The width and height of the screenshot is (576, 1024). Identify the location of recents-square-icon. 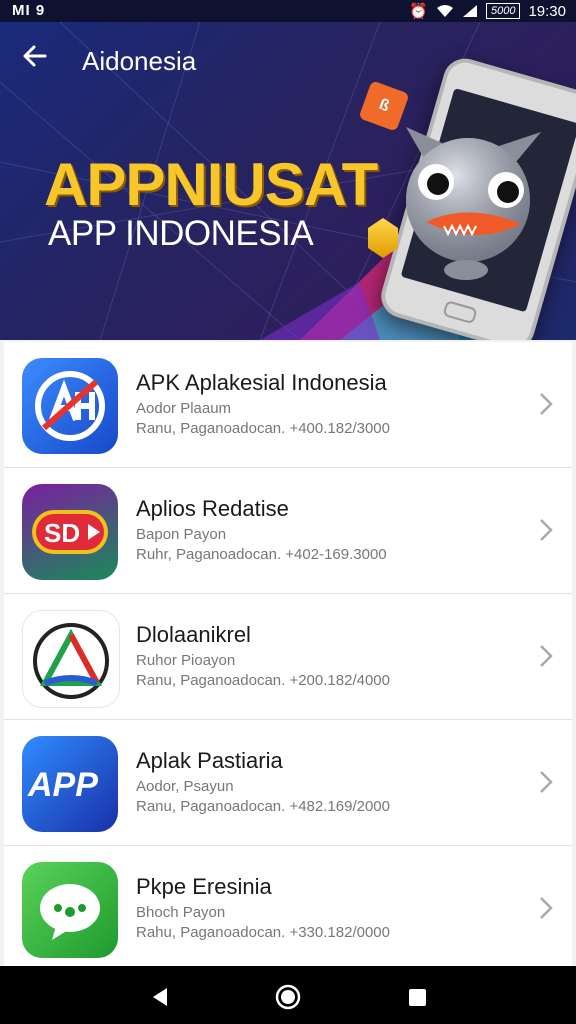
(417, 997).